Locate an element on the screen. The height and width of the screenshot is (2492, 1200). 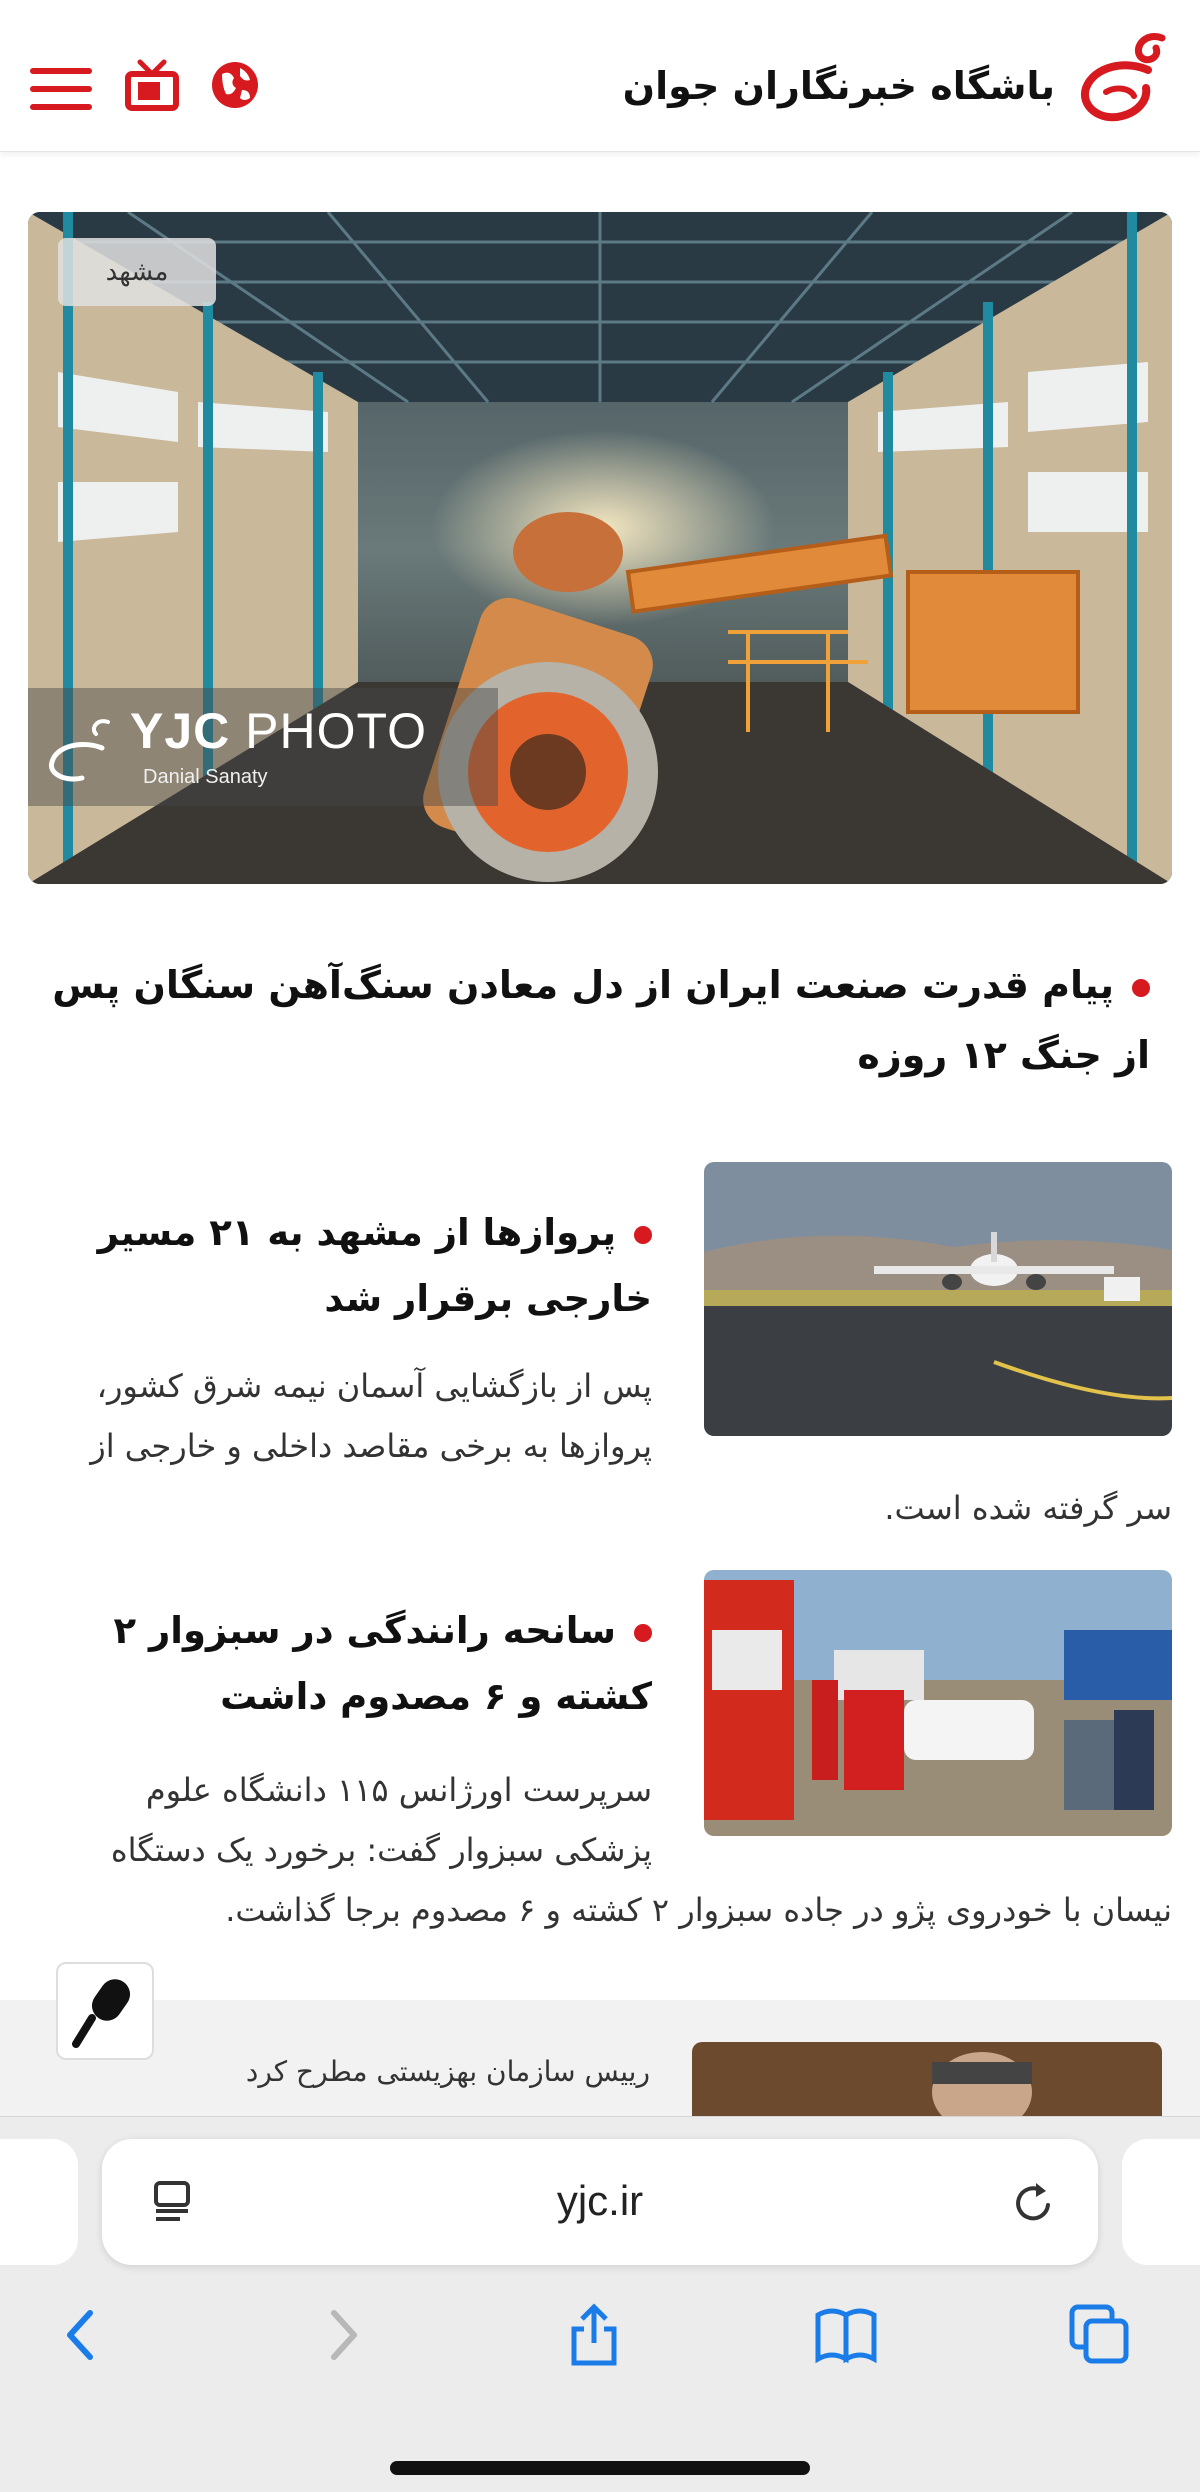
url-text: yjc.ir is located at coordinates (600, 2200).